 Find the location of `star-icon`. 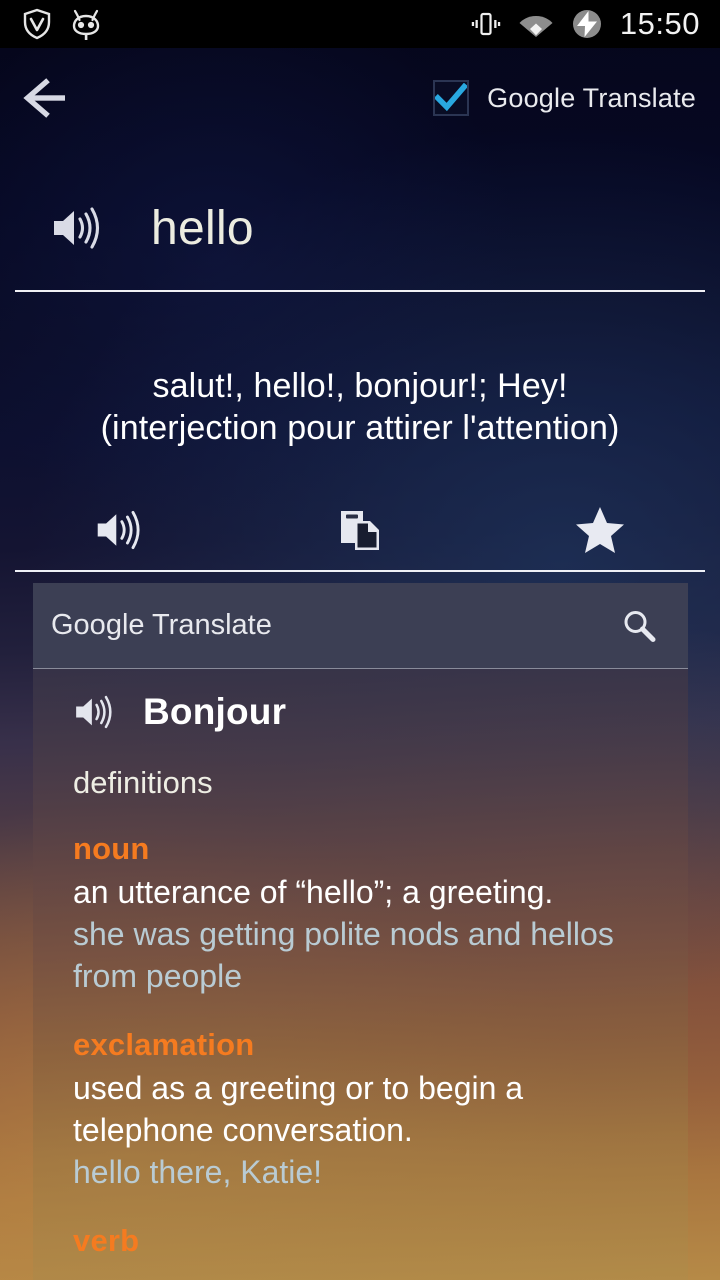

star-icon is located at coordinates (600, 530).